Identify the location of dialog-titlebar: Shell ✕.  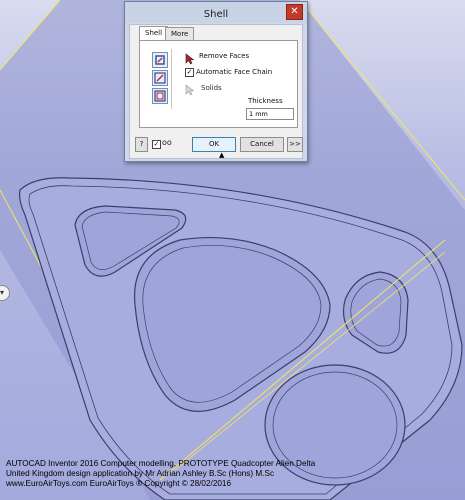
(216, 12).